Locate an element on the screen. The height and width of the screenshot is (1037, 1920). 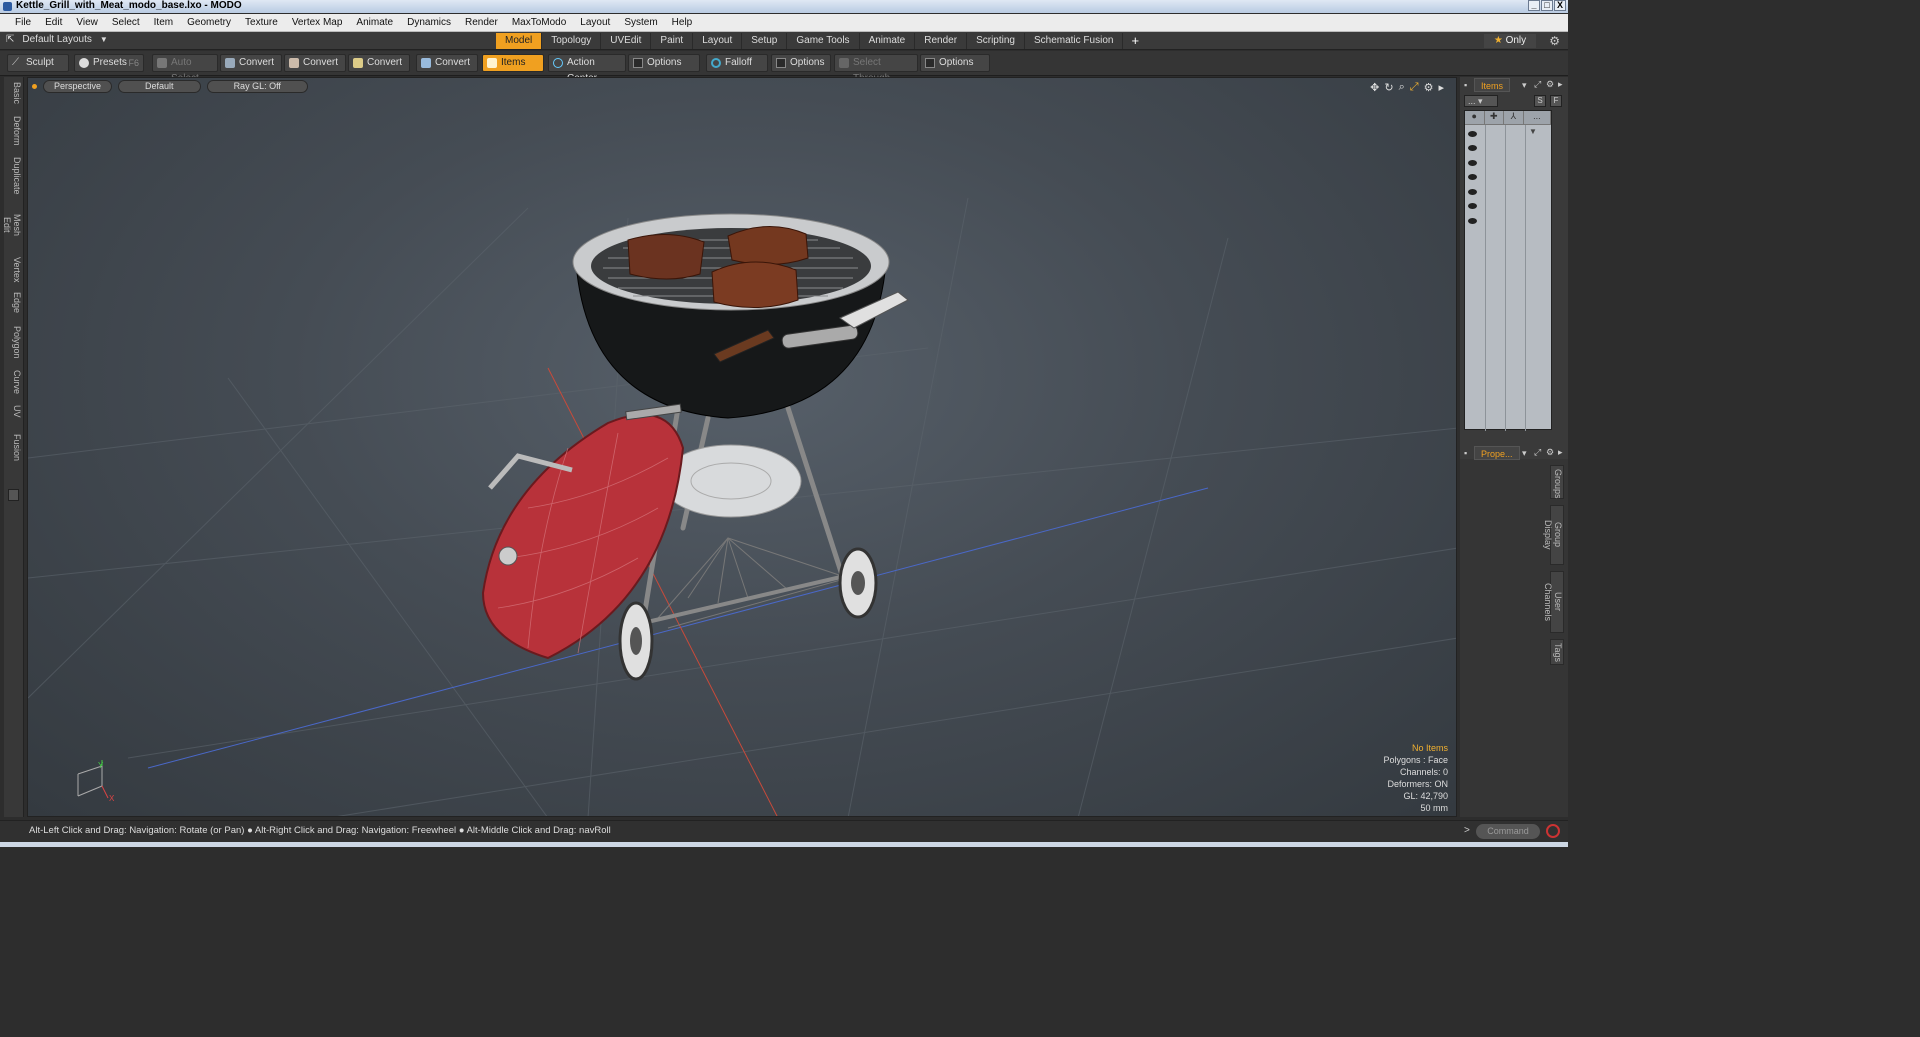
vtab-basic: Basic is located at coordinates (14, 93).